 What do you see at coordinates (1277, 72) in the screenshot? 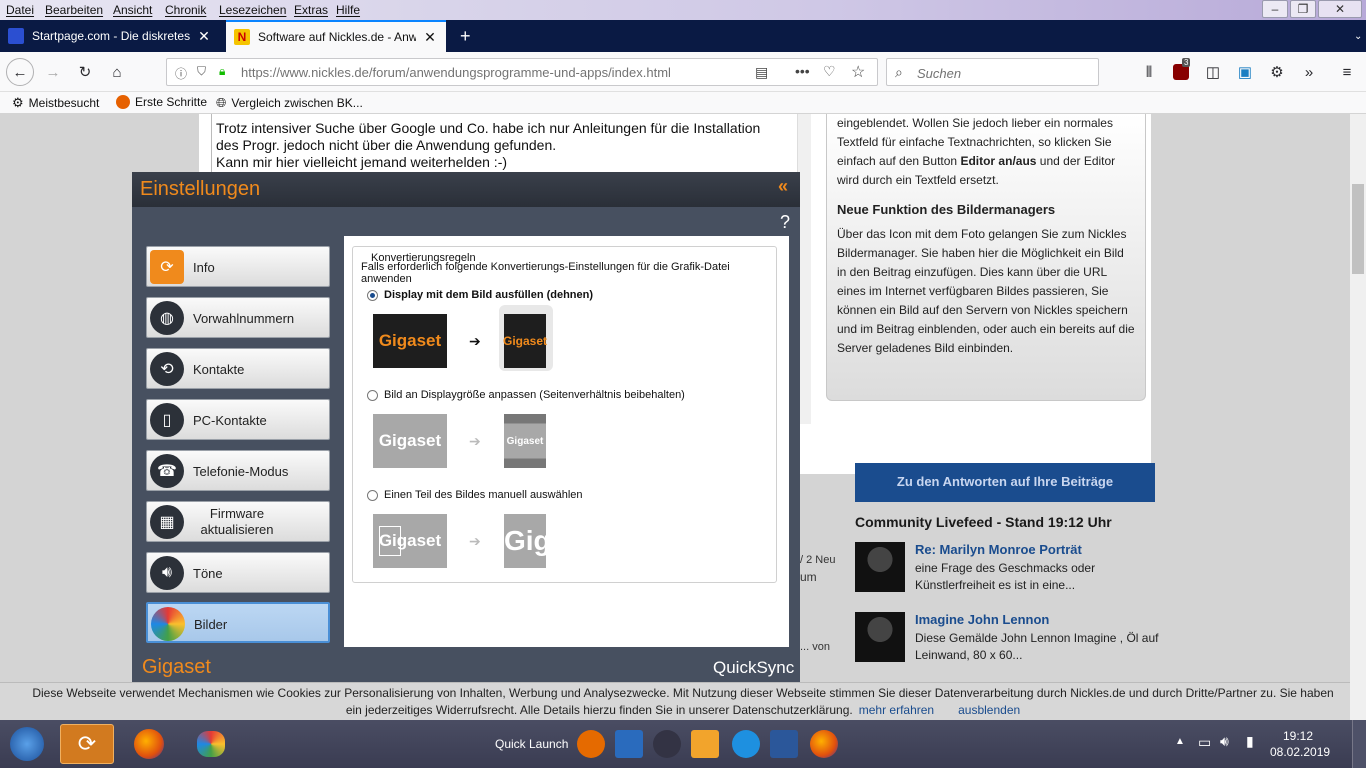
I see `extension-gear-icon: ⚙` at bounding box center [1277, 72].